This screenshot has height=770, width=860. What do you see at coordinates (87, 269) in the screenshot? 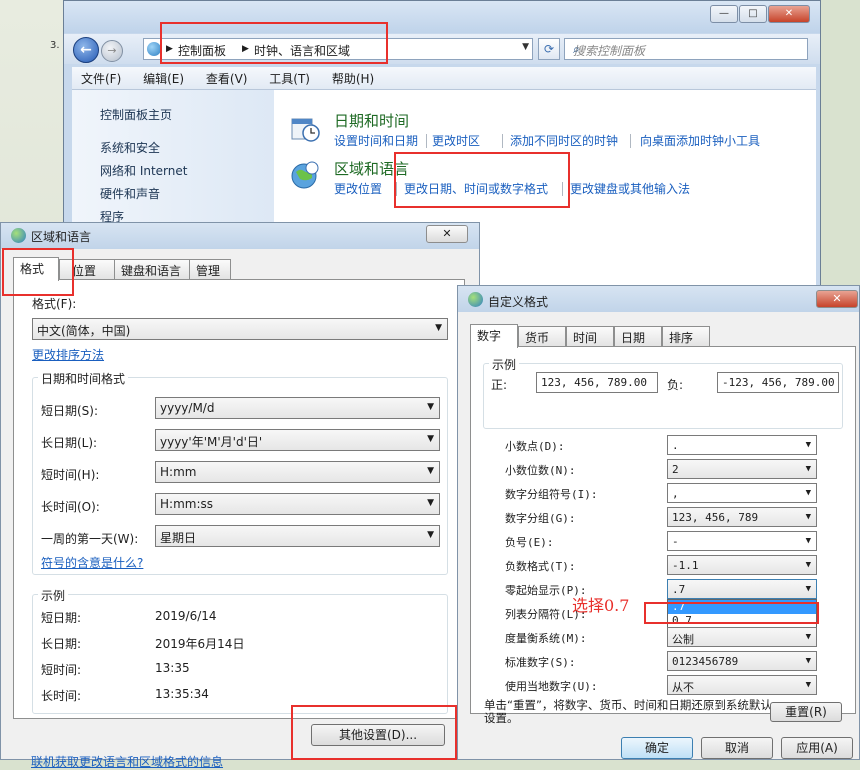
I see `tab-location: 位置` at bounding box center [87, 269].